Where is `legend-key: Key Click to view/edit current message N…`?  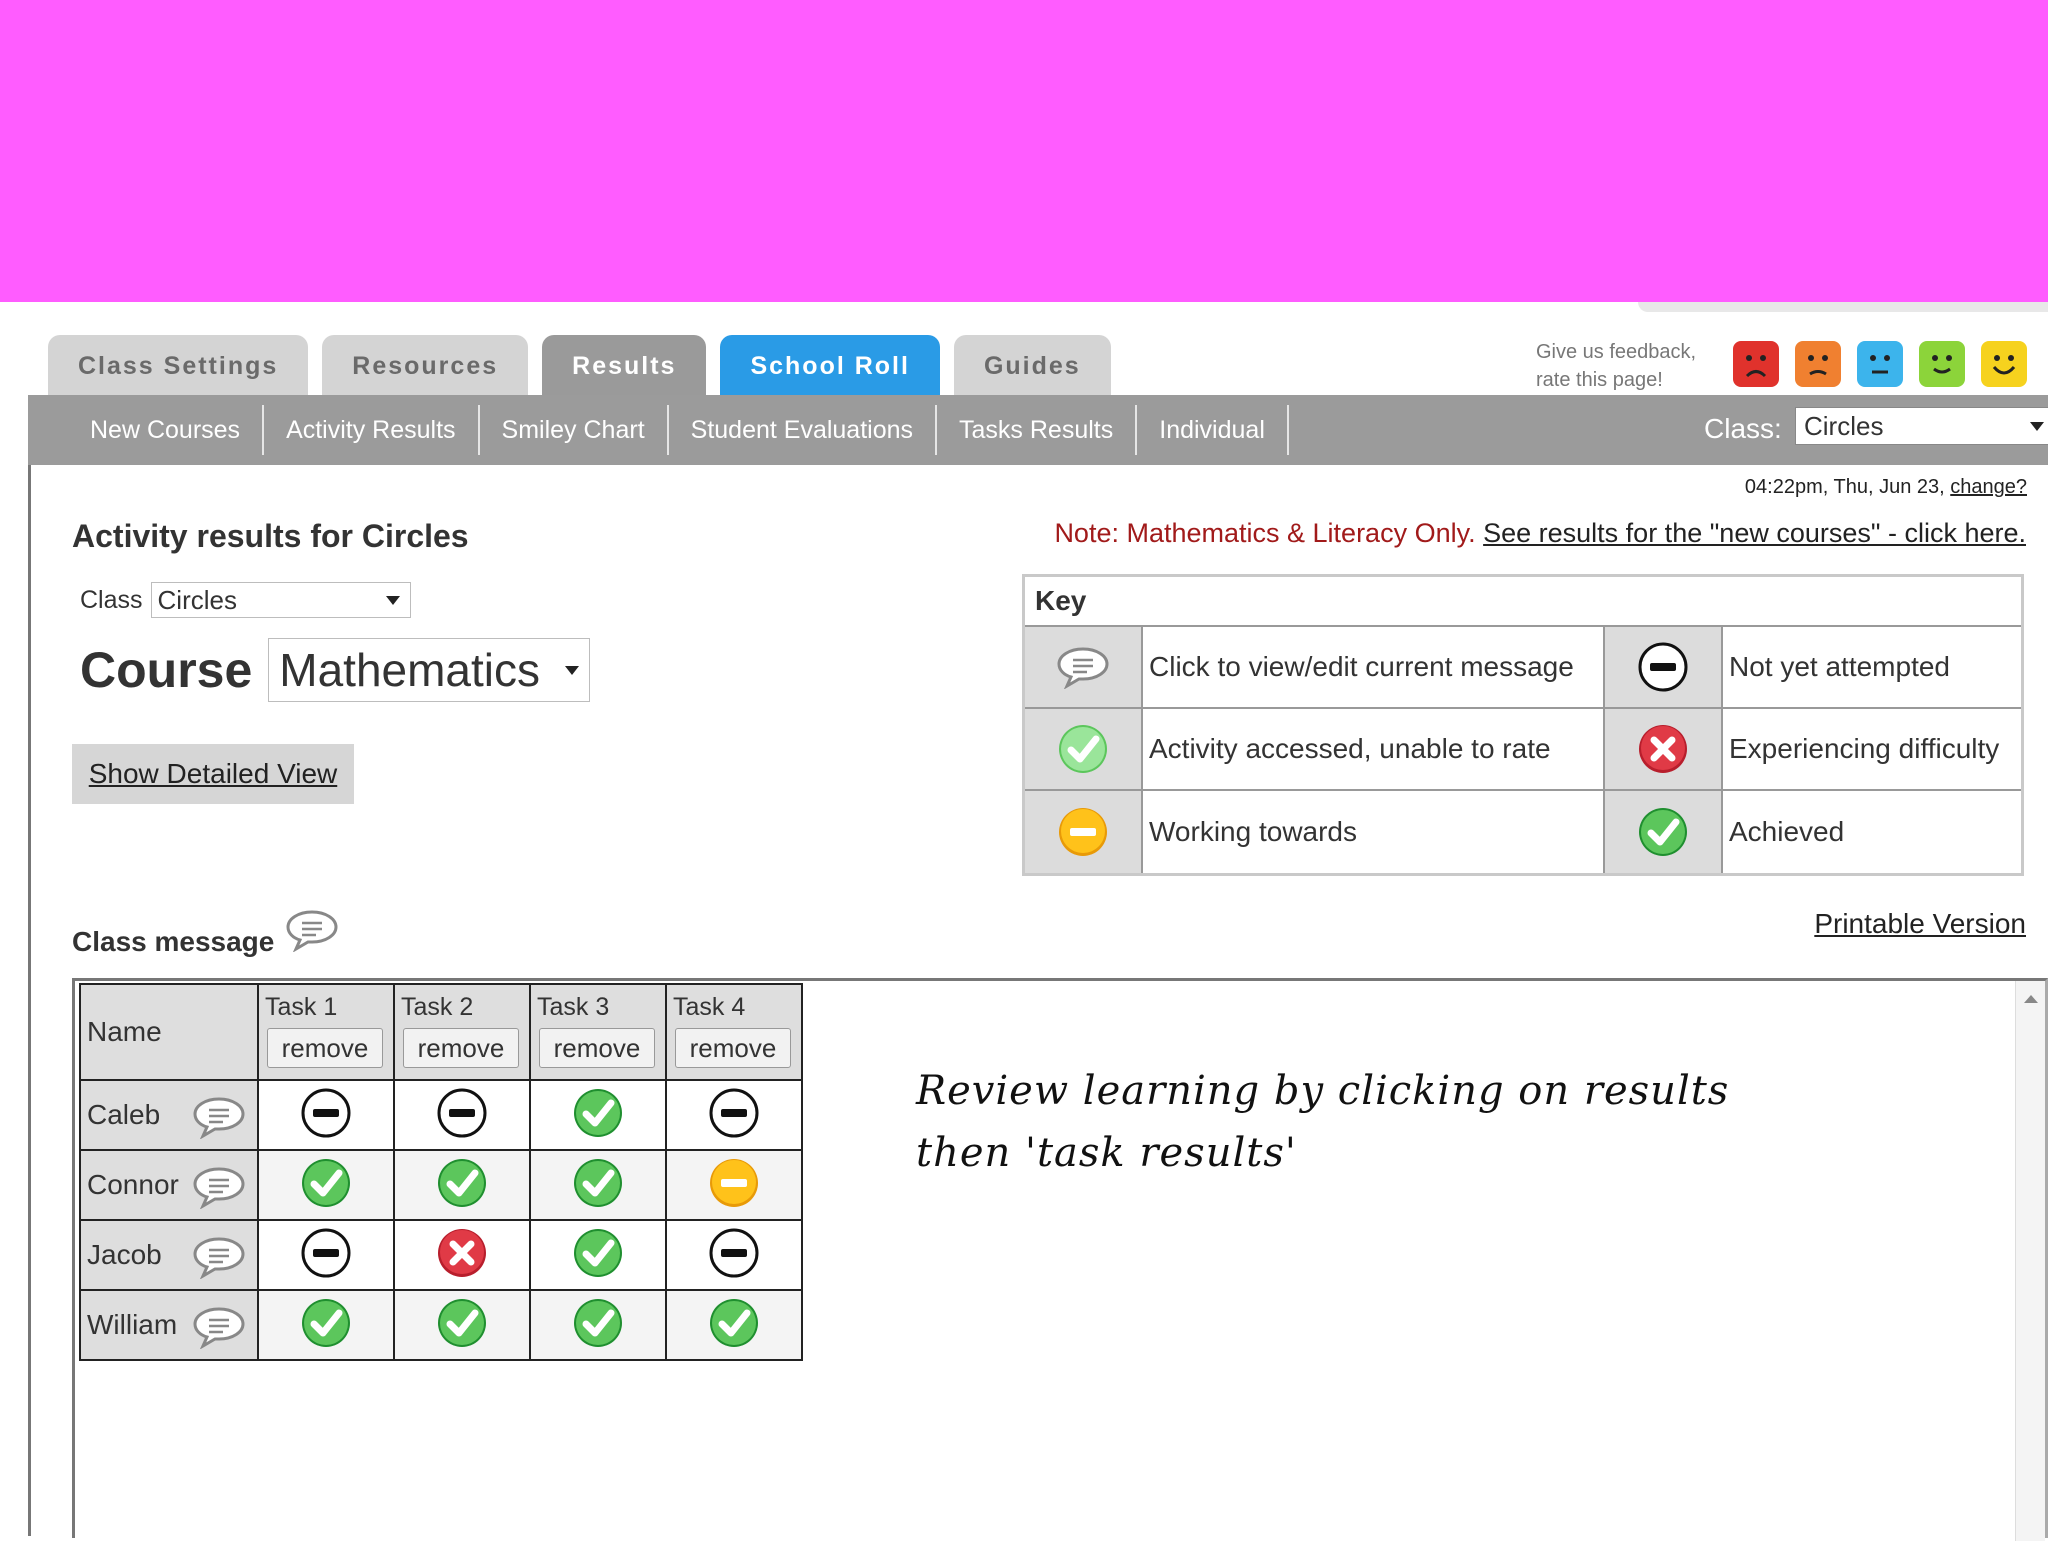 legend-key: Key Click to view/edit current message N… is located at coordinates (1523, 725).